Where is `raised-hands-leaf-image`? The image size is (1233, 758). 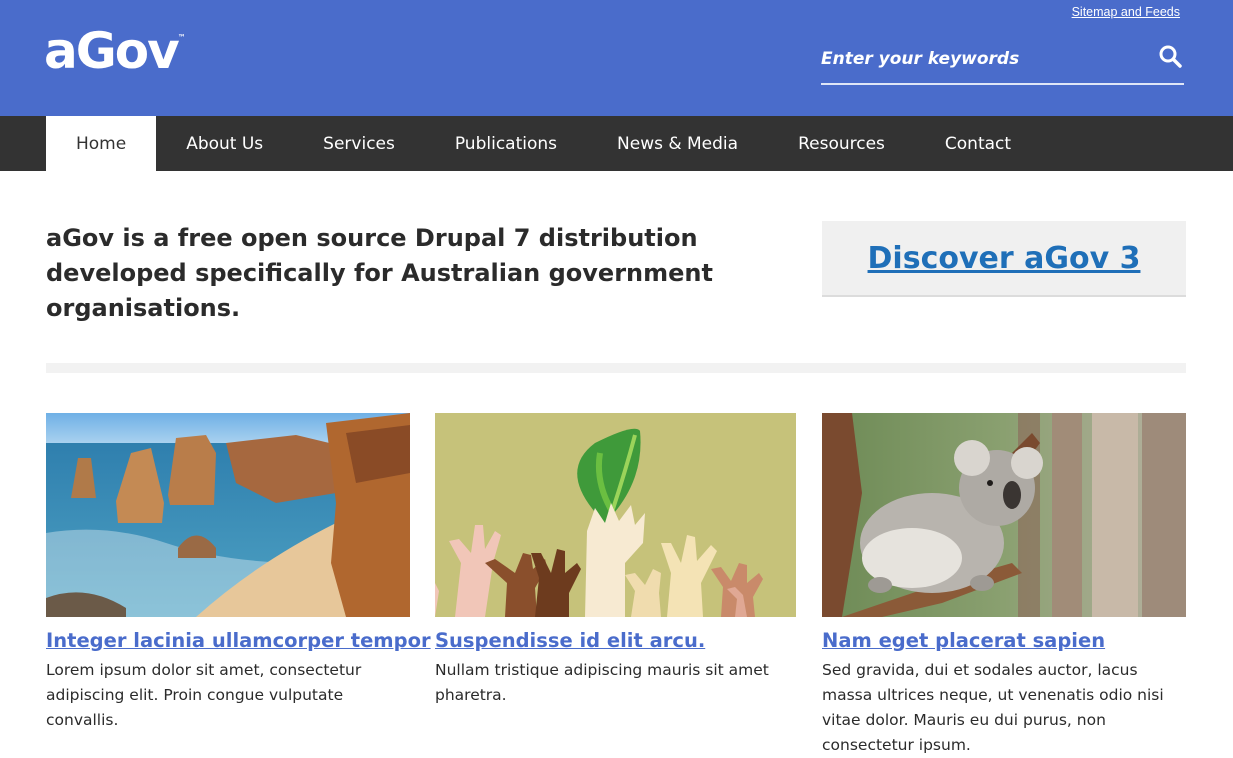 raised-hands-leaf-image is located at coordinates (615, 515).